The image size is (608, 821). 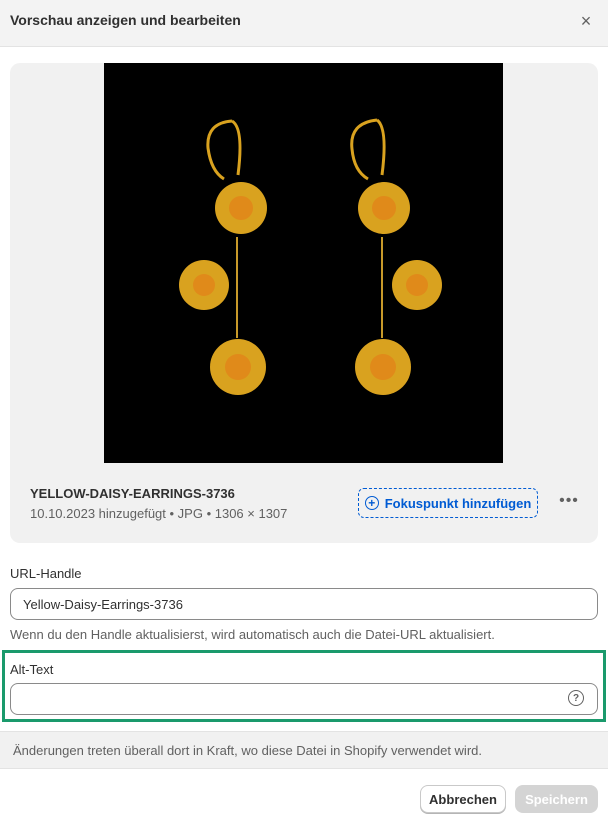 What do you see at coordinates (556, 799) in the screenshot?
I see `save-button: Speichern` at bounding box center [556, 799].